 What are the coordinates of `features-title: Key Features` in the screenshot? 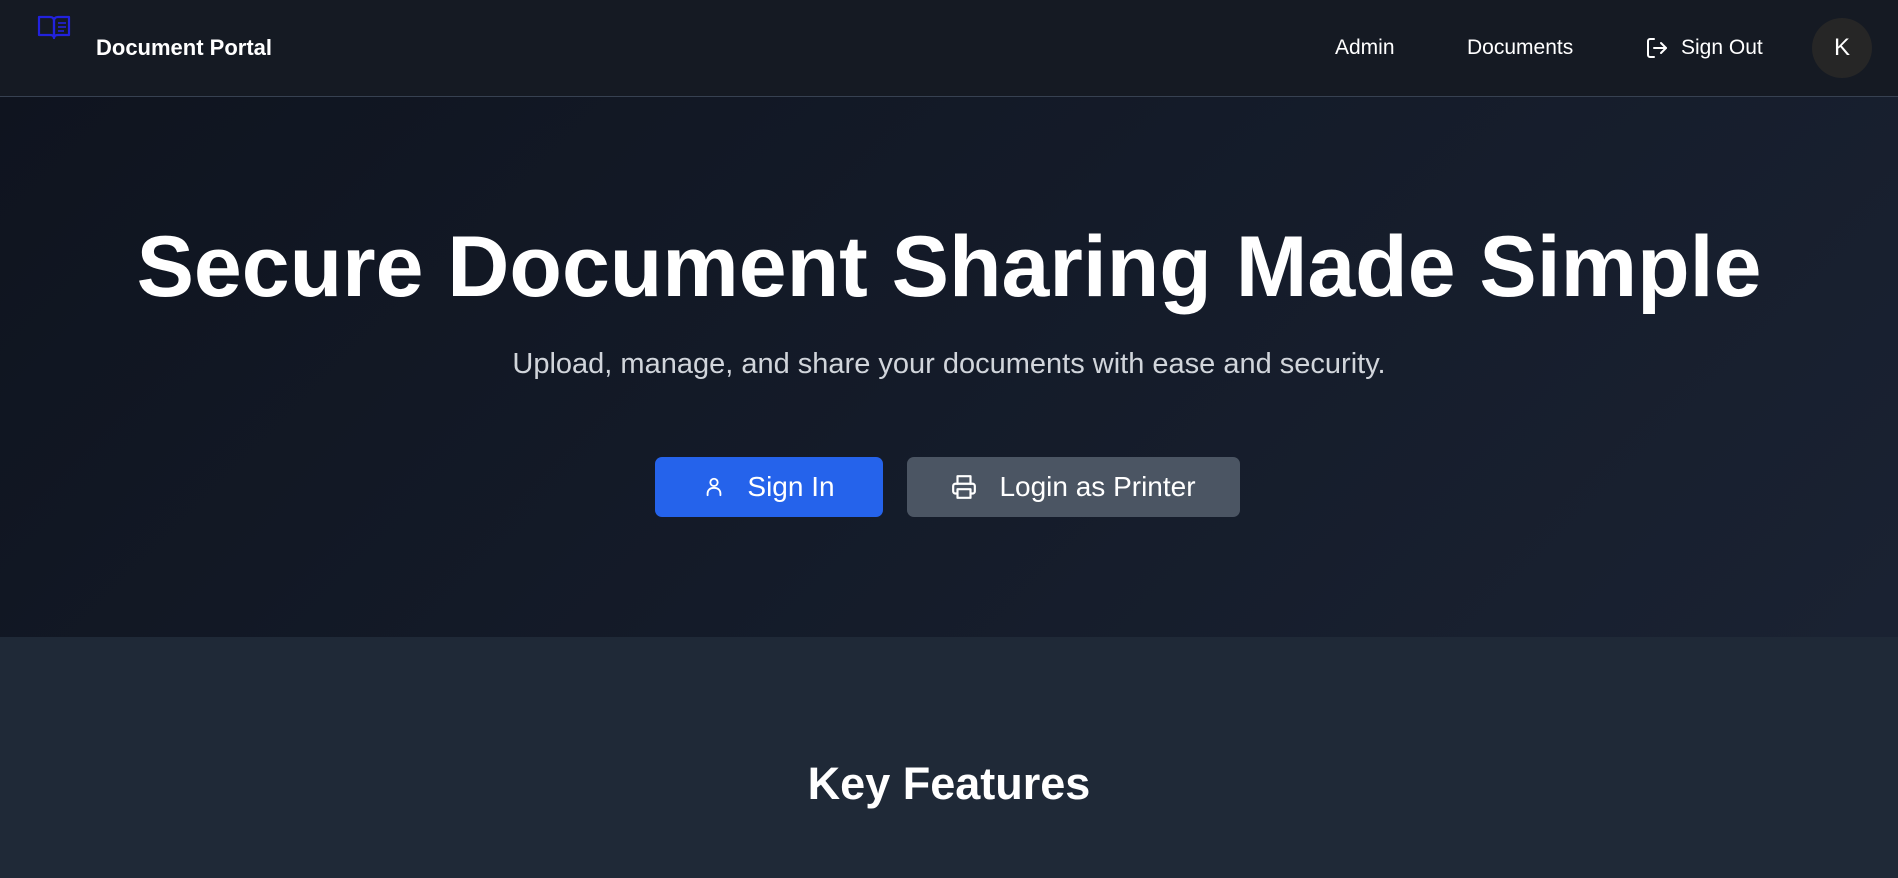 It's located at (949, 783).